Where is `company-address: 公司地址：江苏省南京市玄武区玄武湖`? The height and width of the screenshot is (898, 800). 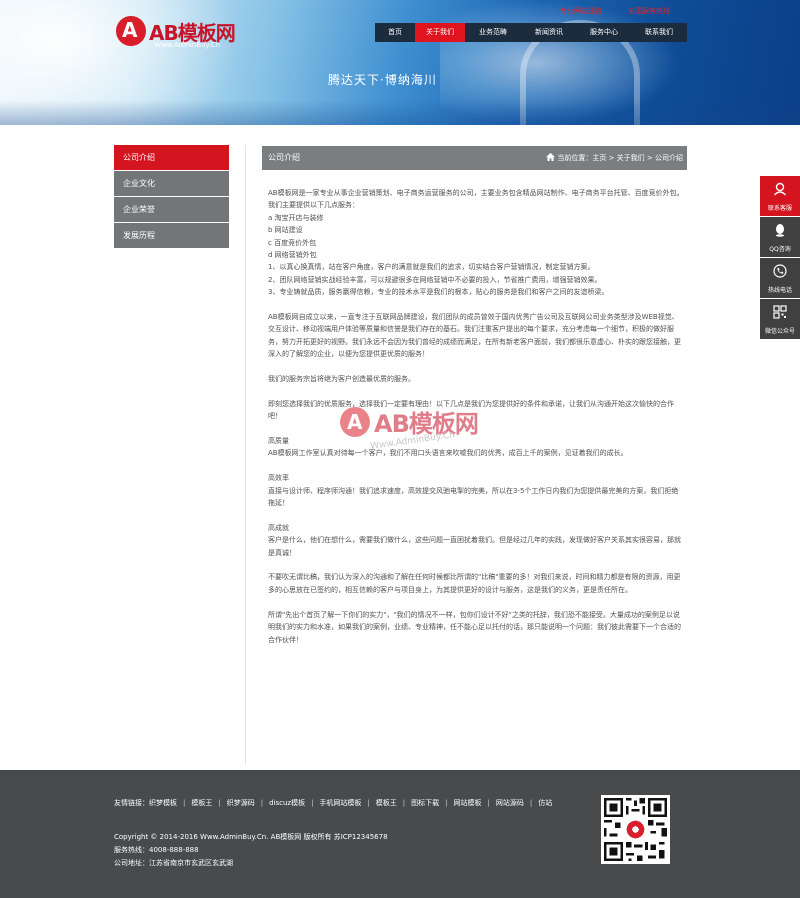 company-address: 公司地址：江苏省南京市玄武区玄武湖 is located at coordinates (173, 863).